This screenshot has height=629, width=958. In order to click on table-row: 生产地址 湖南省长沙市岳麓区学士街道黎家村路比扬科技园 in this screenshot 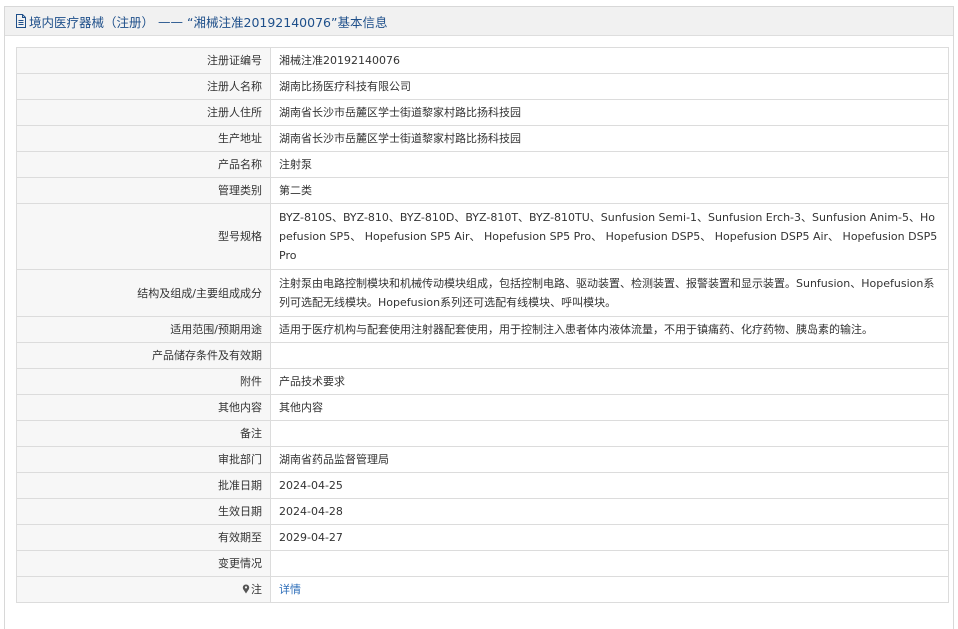, I will do `click(482, 138)`.